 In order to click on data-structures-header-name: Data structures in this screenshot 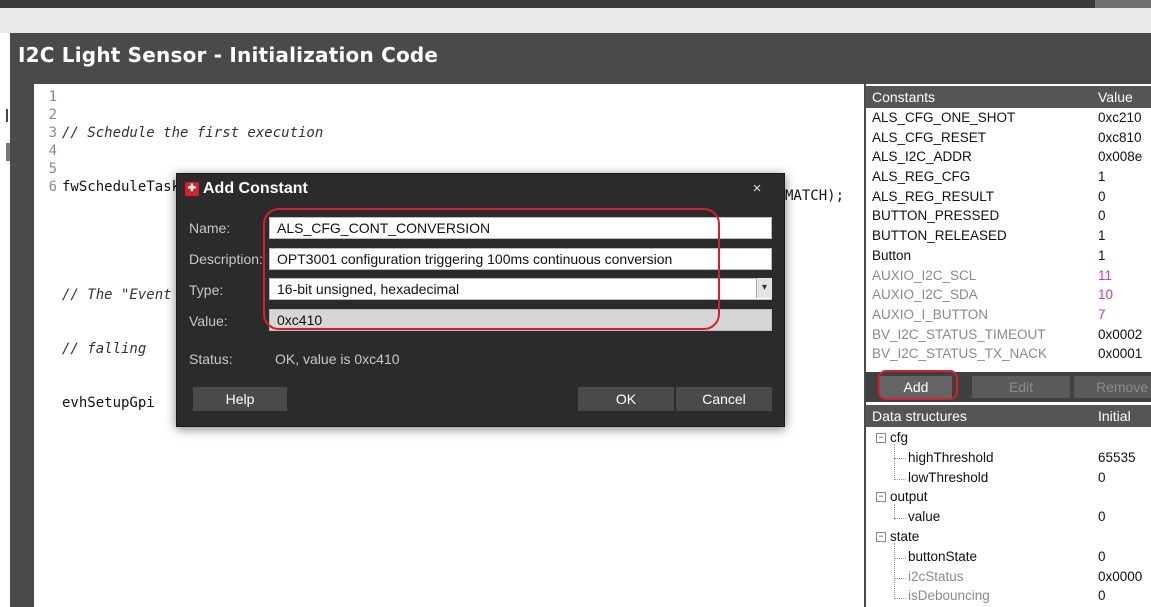, I will do `click(919, 416)`.